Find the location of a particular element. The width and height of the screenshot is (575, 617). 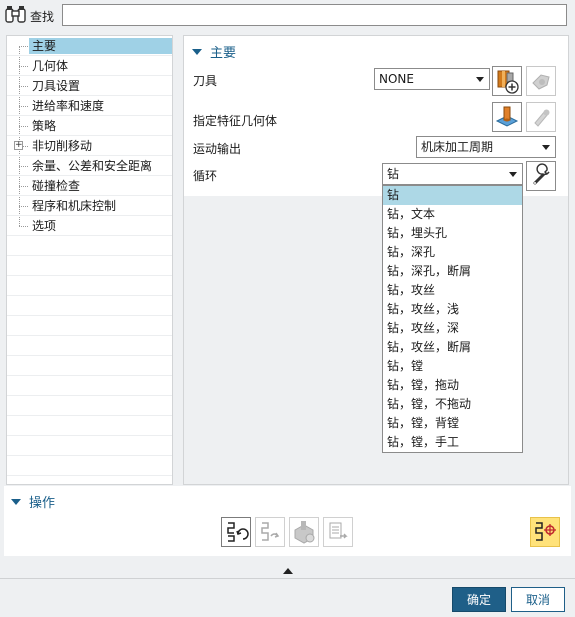

search-label: 查找 is located at coordinates (42, 17).